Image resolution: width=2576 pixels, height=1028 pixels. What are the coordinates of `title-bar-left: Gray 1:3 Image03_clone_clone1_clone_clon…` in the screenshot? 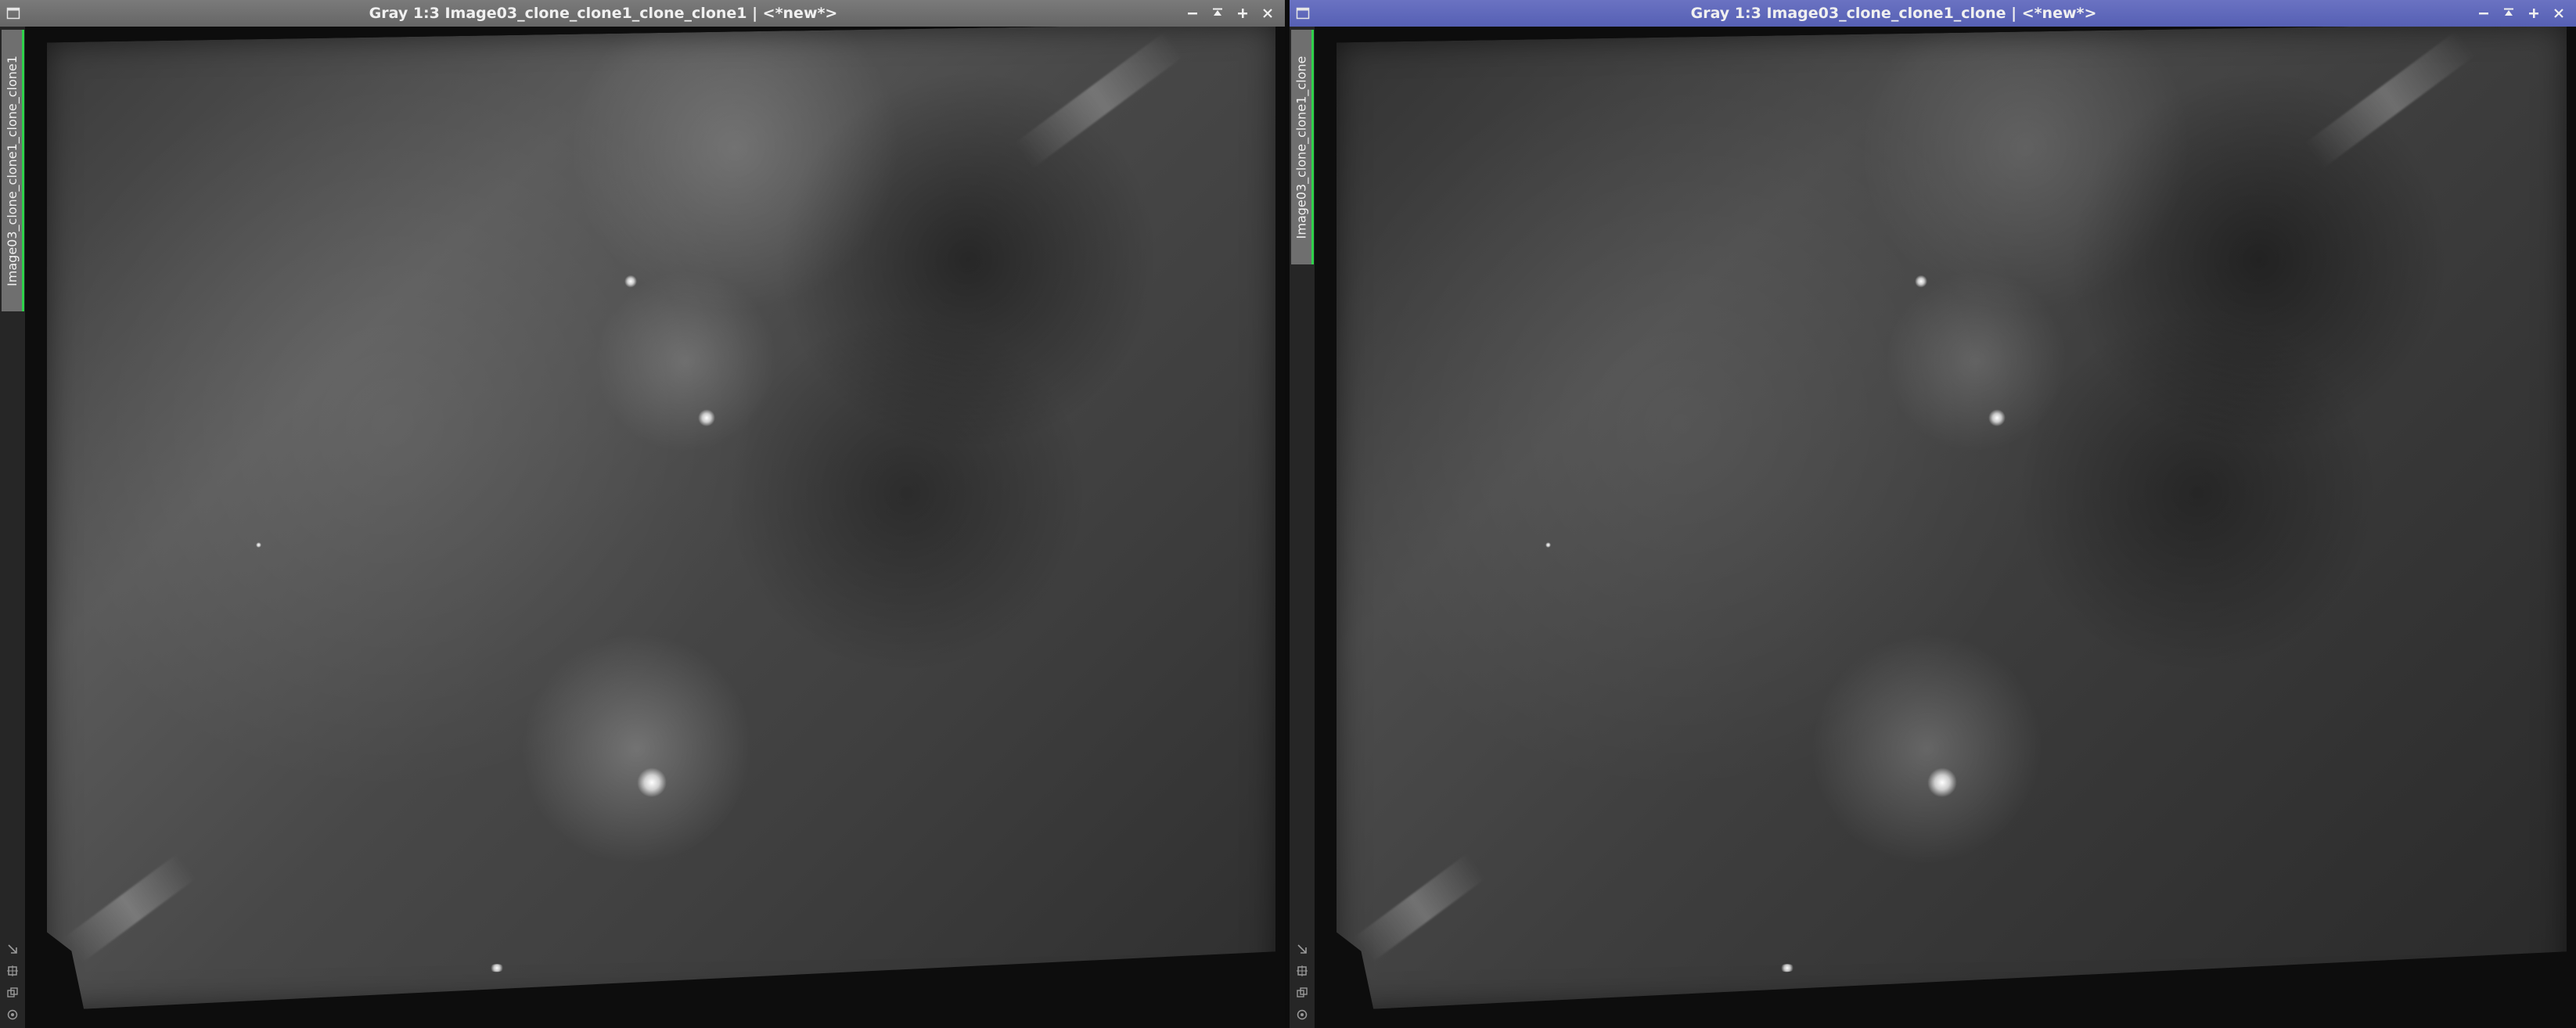 It's located at (642, 13).